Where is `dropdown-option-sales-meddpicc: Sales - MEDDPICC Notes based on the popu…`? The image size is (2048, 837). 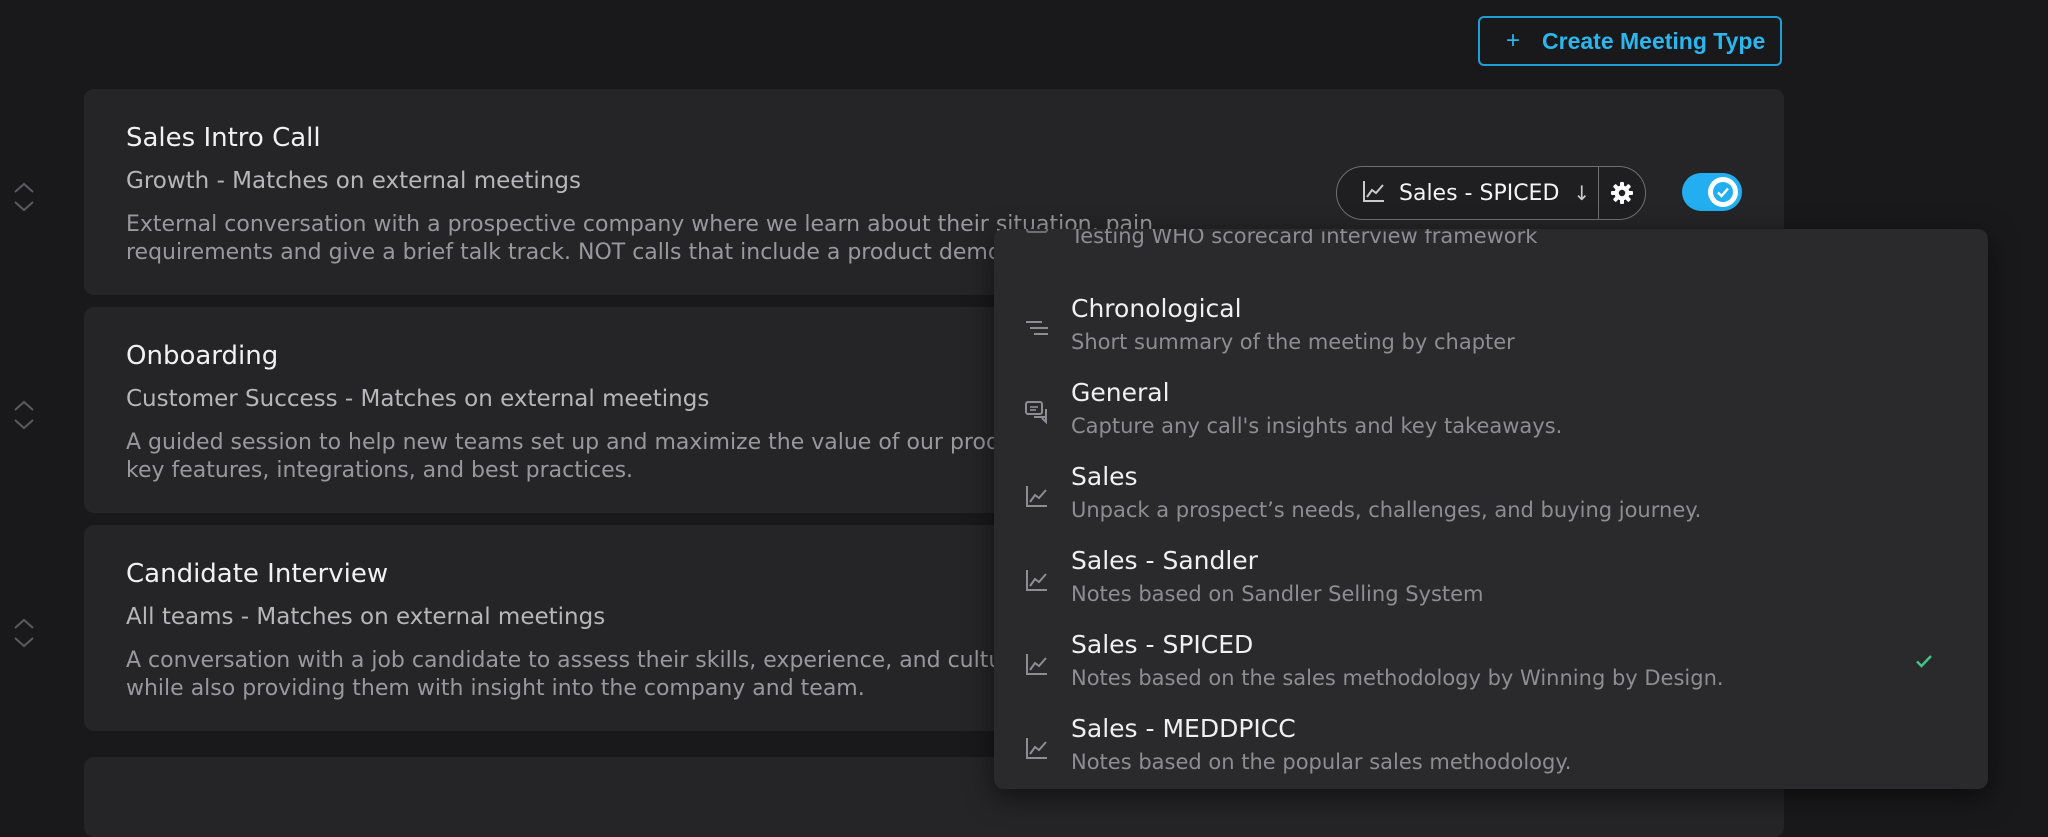
dropdown-option-sales-meddpicc: Sales - MEDDPICC Notes based on the popu… is located at coordinates (1491, 751).